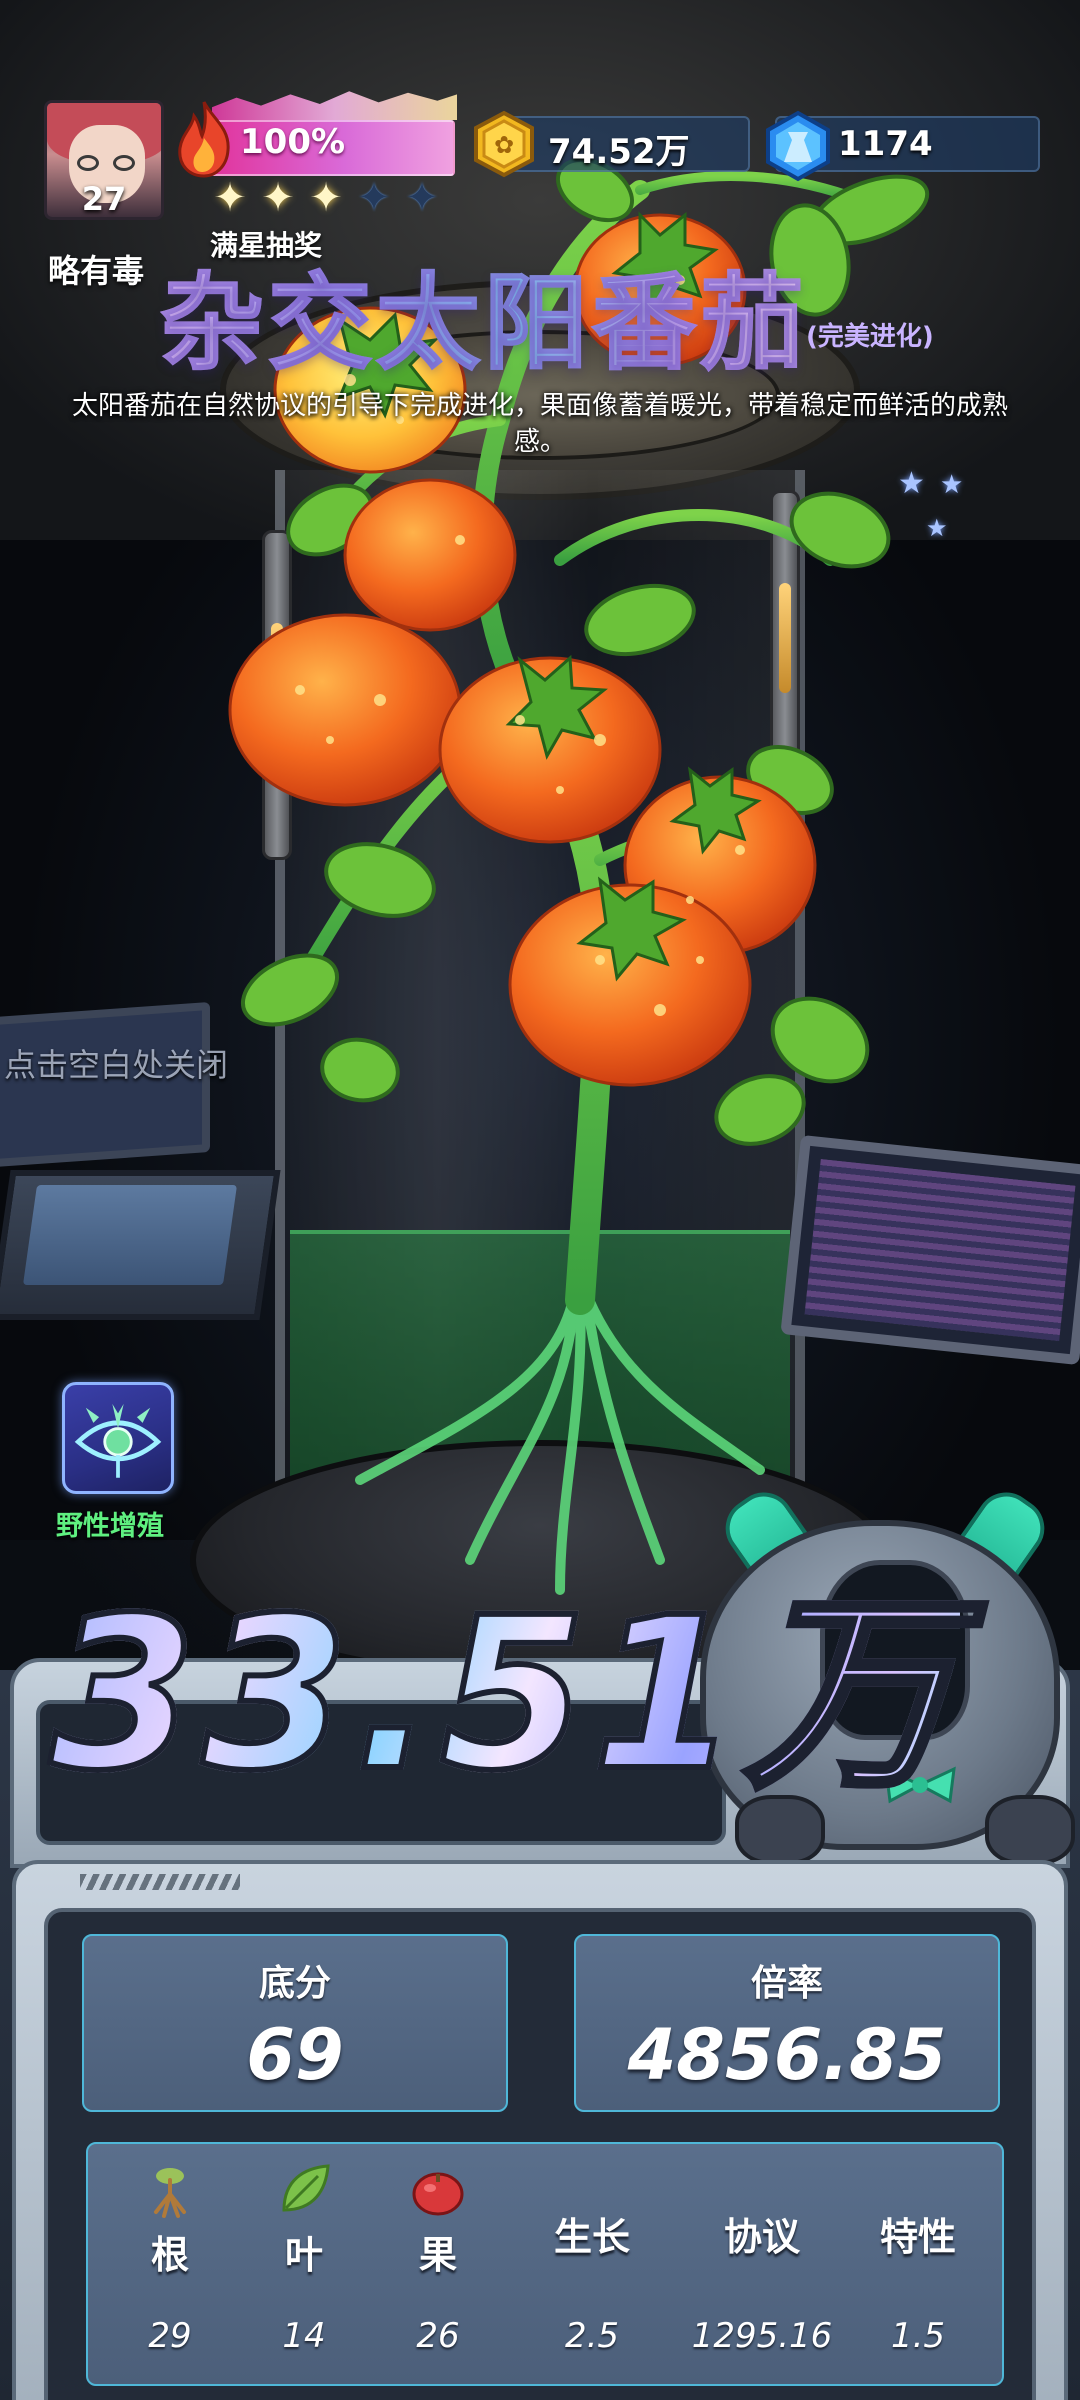  Describe the element at coordinates (591, 2237) in the screenshot. I see `attr-growth-label: 生长` at that location.